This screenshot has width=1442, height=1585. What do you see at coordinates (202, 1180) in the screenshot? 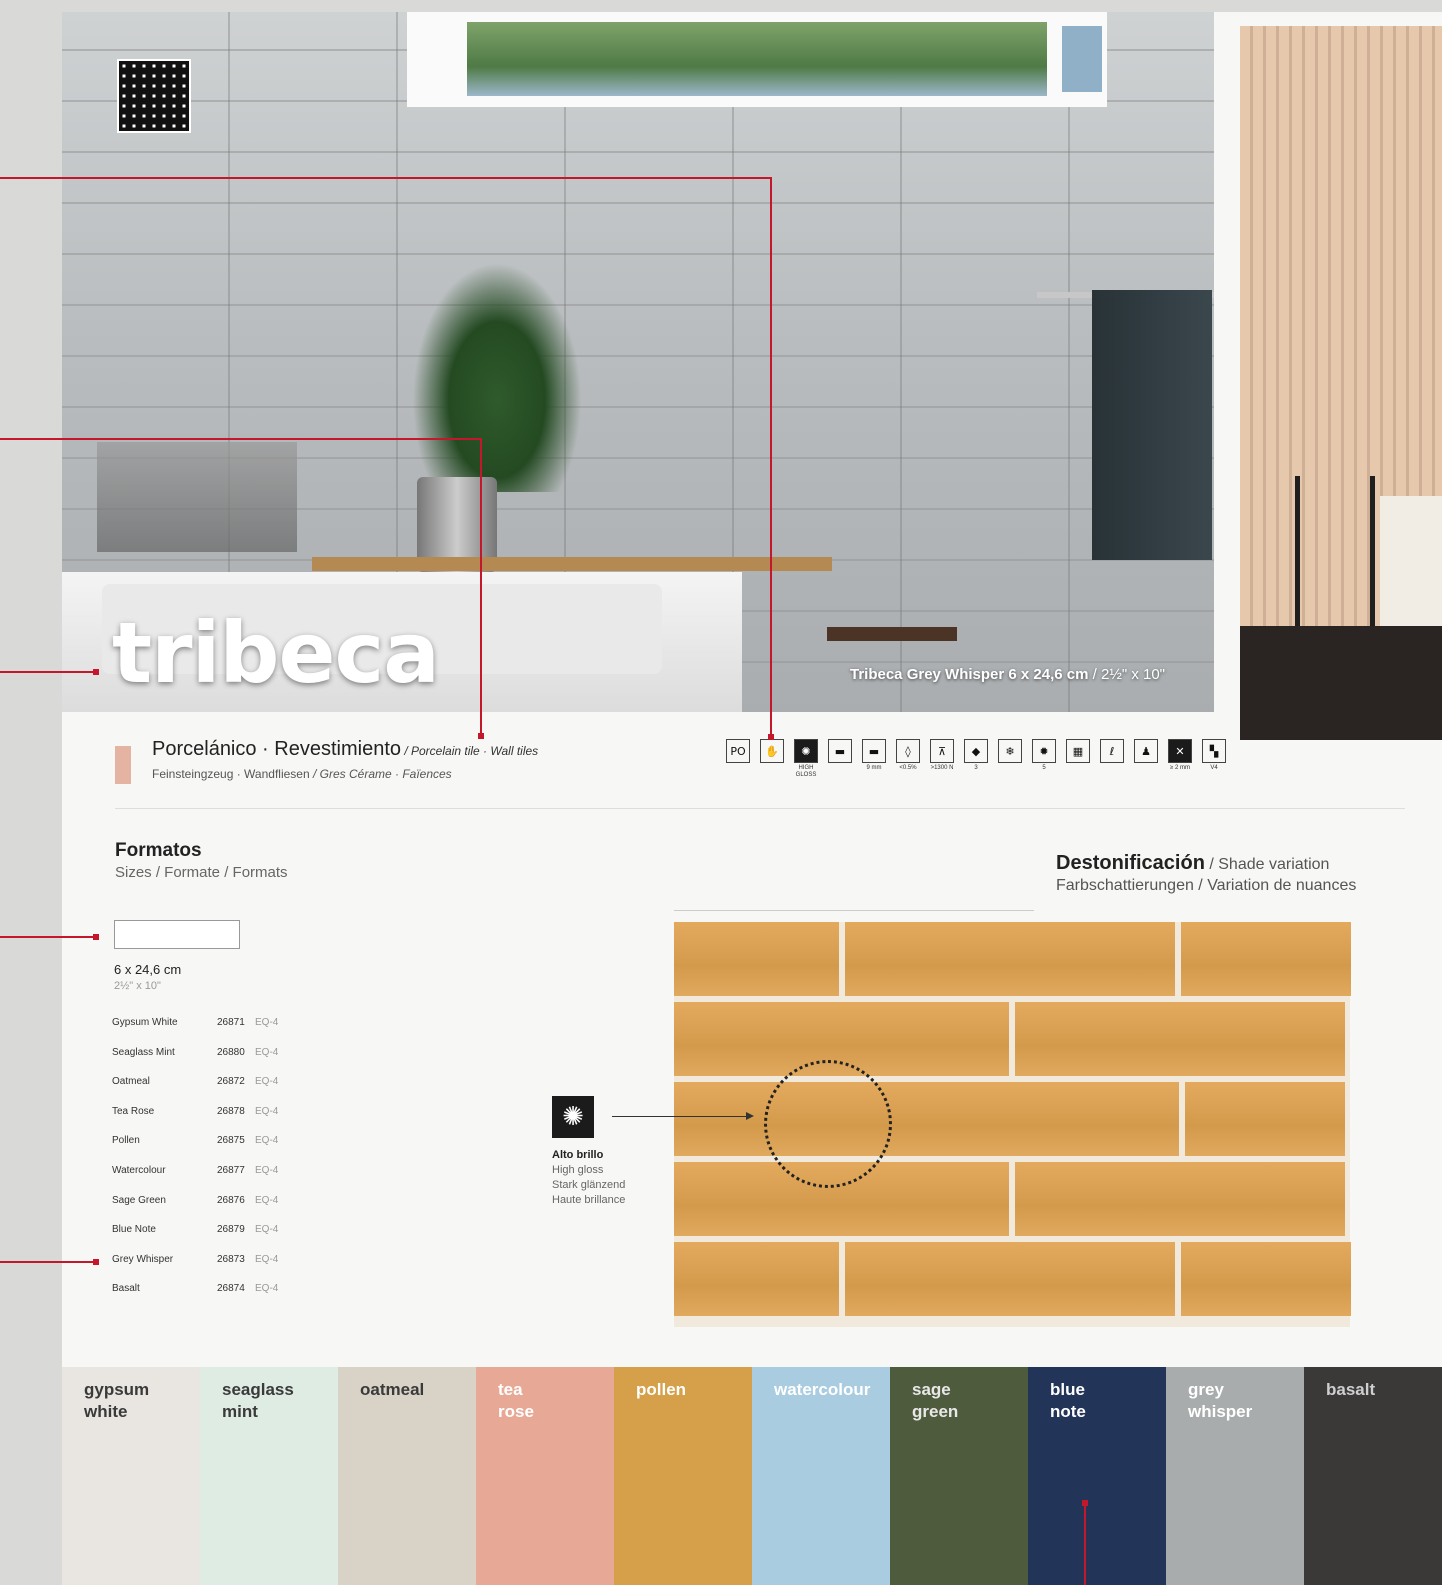
I see `reference-row: Watercolour 26877 EQ-4` at bounding box center [202, 1180].